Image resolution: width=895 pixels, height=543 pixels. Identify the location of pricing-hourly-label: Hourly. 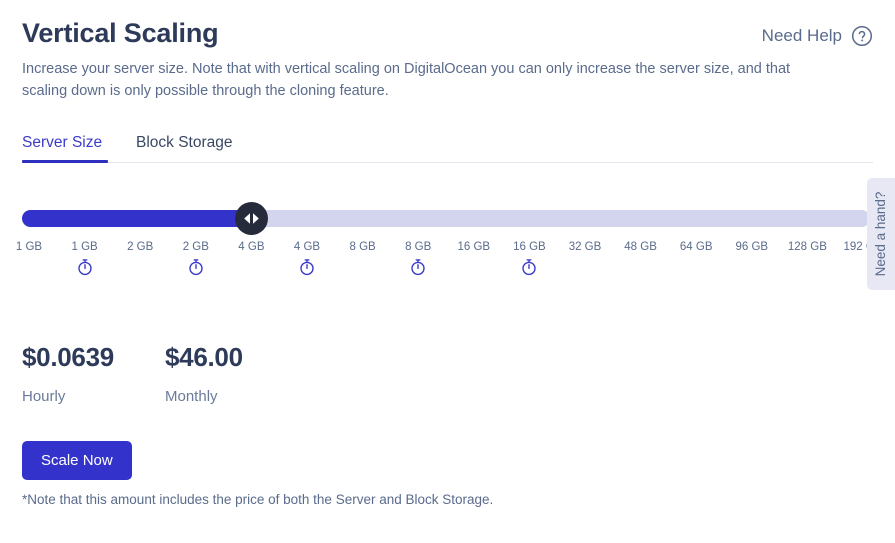
(44, 396).